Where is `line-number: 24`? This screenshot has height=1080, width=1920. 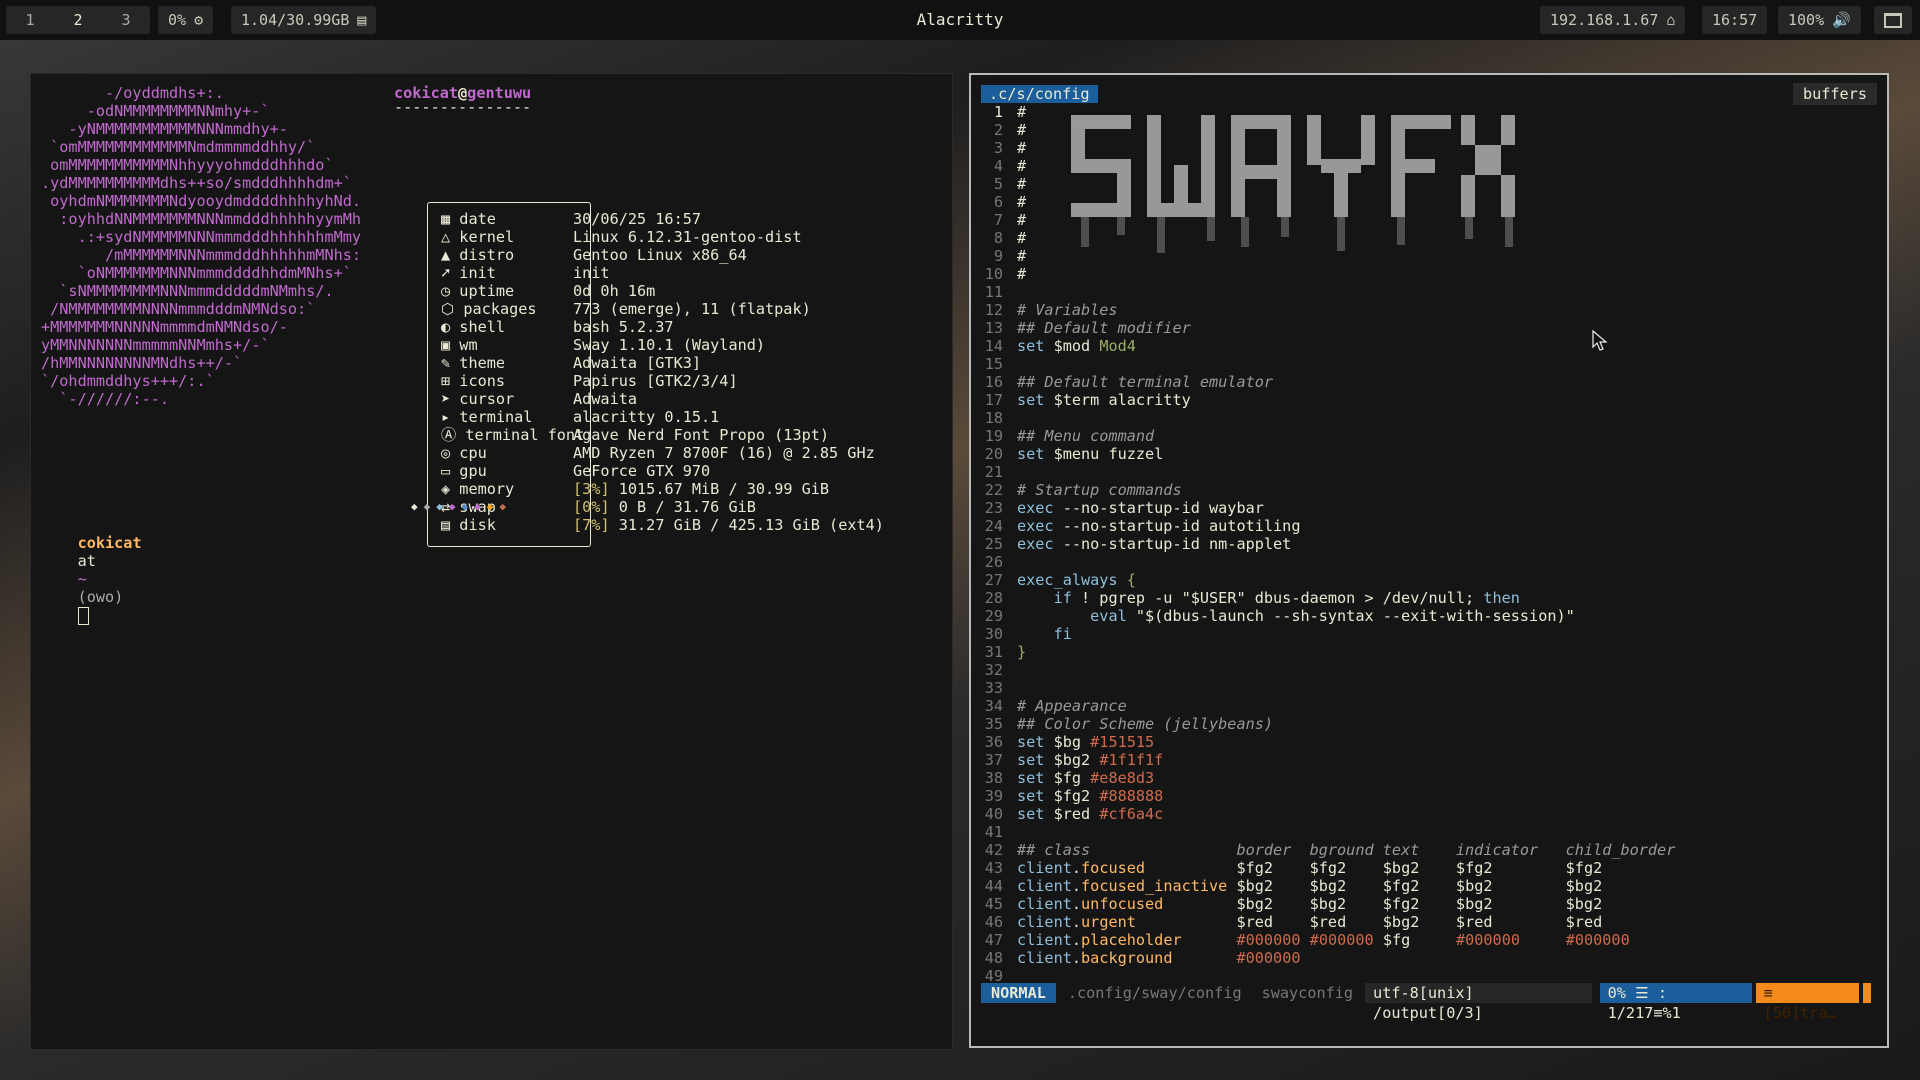 line-number: 24 is located at coordinates (993, 526).